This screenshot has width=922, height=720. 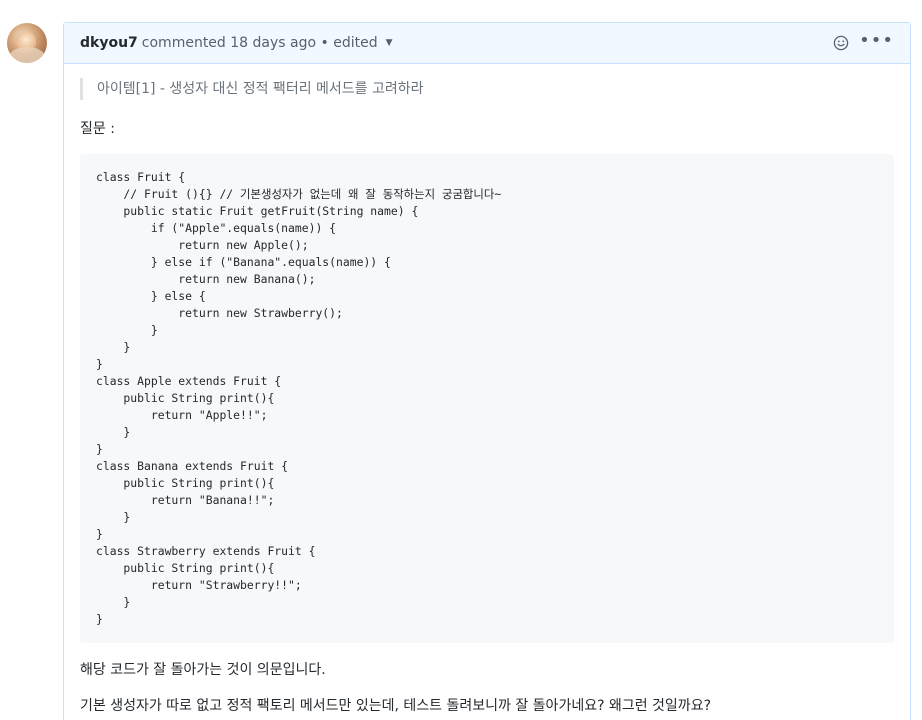 What do you see at coordinates (260, 43) in the screenshot?
I see `comment-meta: commented 18 days ago • edited` at bounding box center [260, 43].